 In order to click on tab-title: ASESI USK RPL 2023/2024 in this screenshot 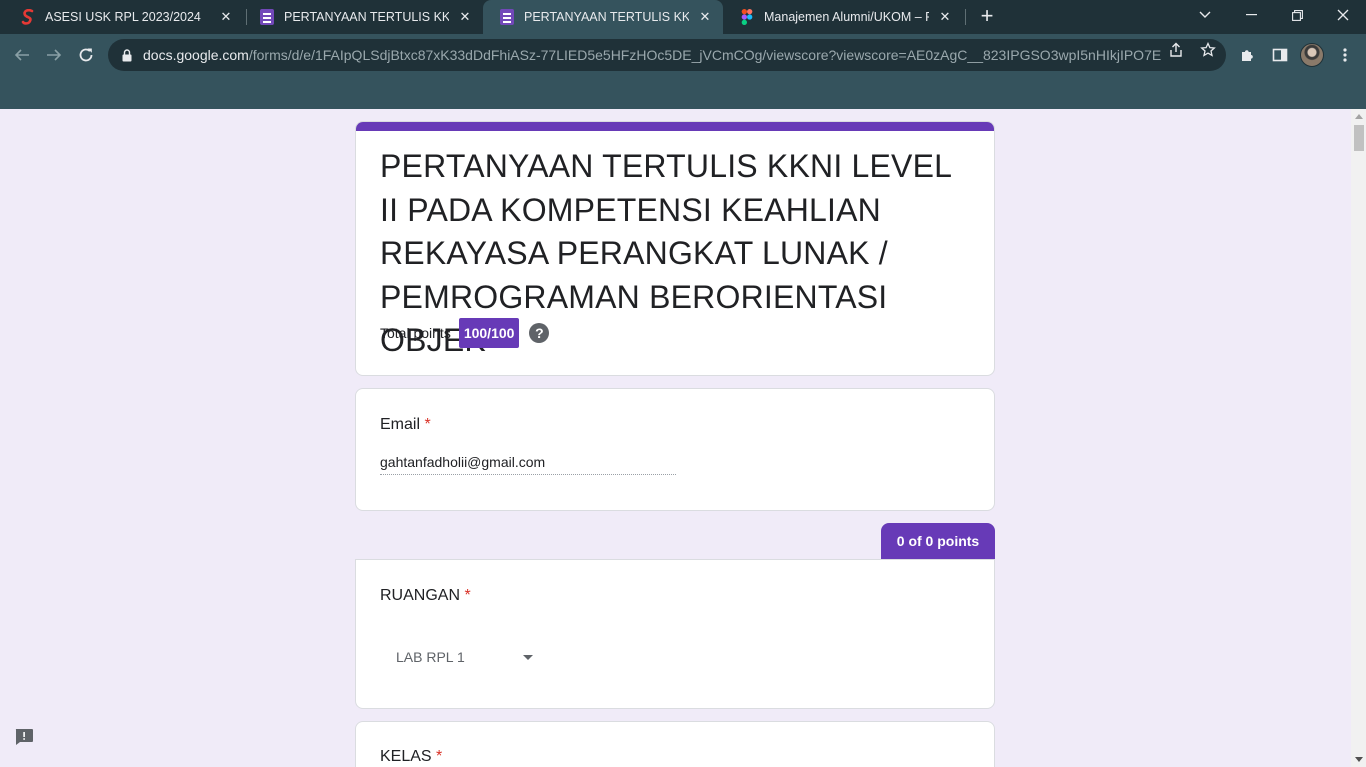, I will do `click(123, 17)`.